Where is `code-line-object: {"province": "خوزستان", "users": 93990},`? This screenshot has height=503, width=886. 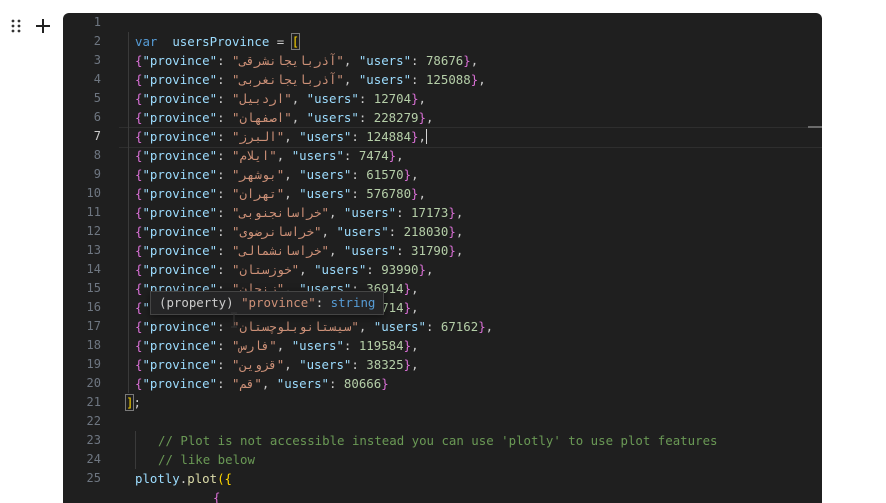
code-line-object: {"province": "خوزستان", "users": 93990}, is located at coordinates (284, 269).